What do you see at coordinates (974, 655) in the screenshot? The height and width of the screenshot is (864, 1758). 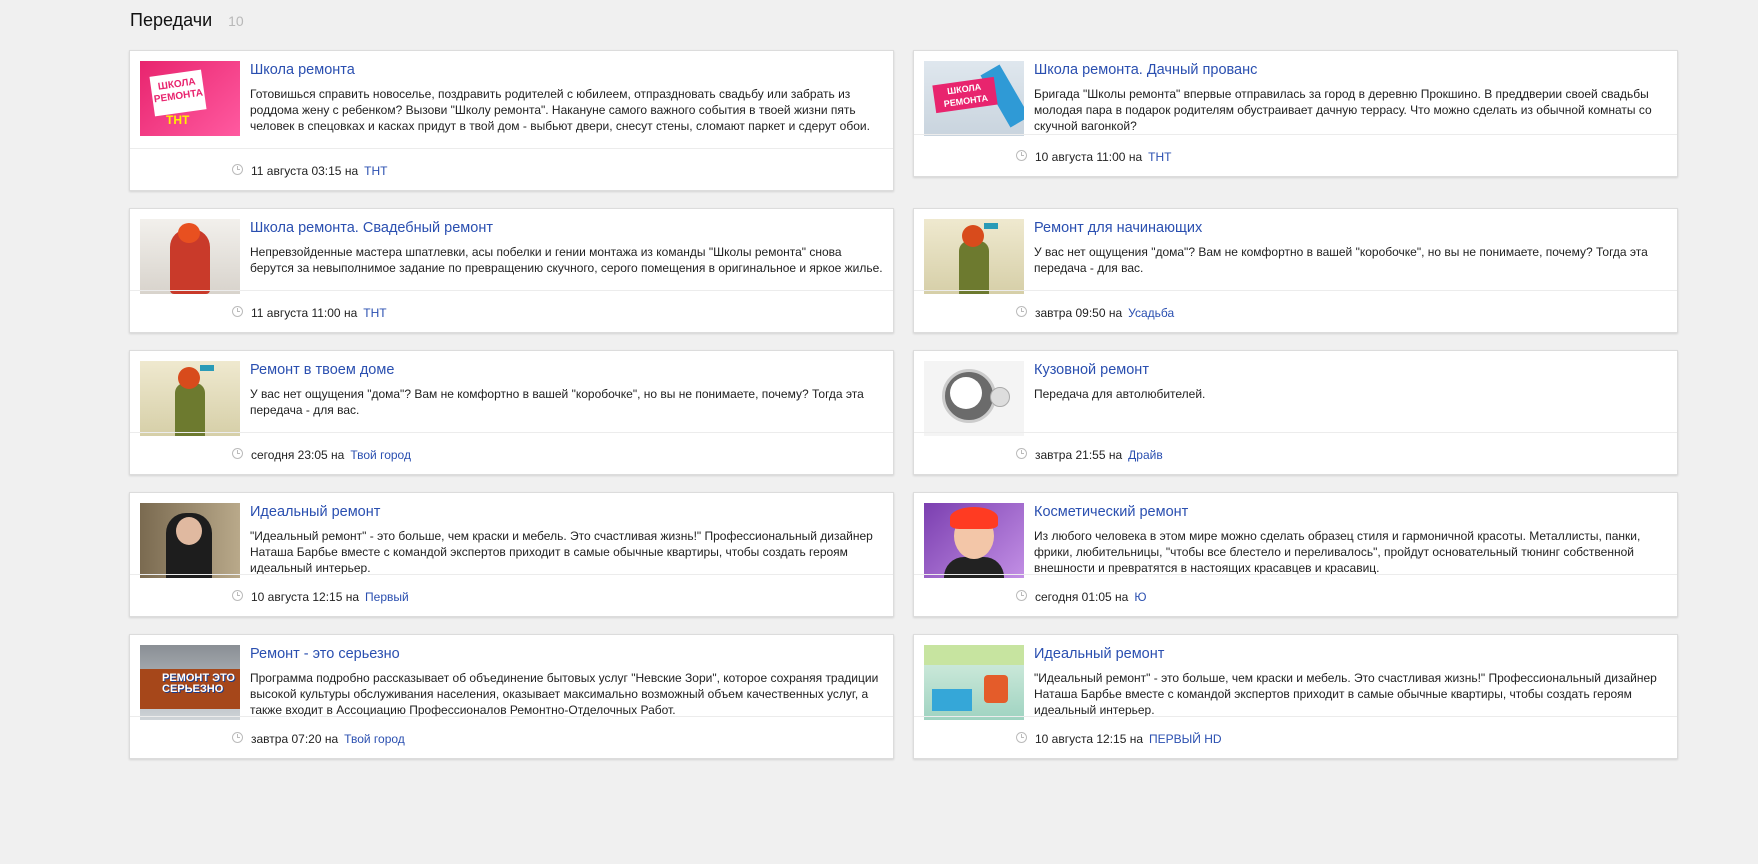 I see `wall-graphic` at bounding box center [974, 655].